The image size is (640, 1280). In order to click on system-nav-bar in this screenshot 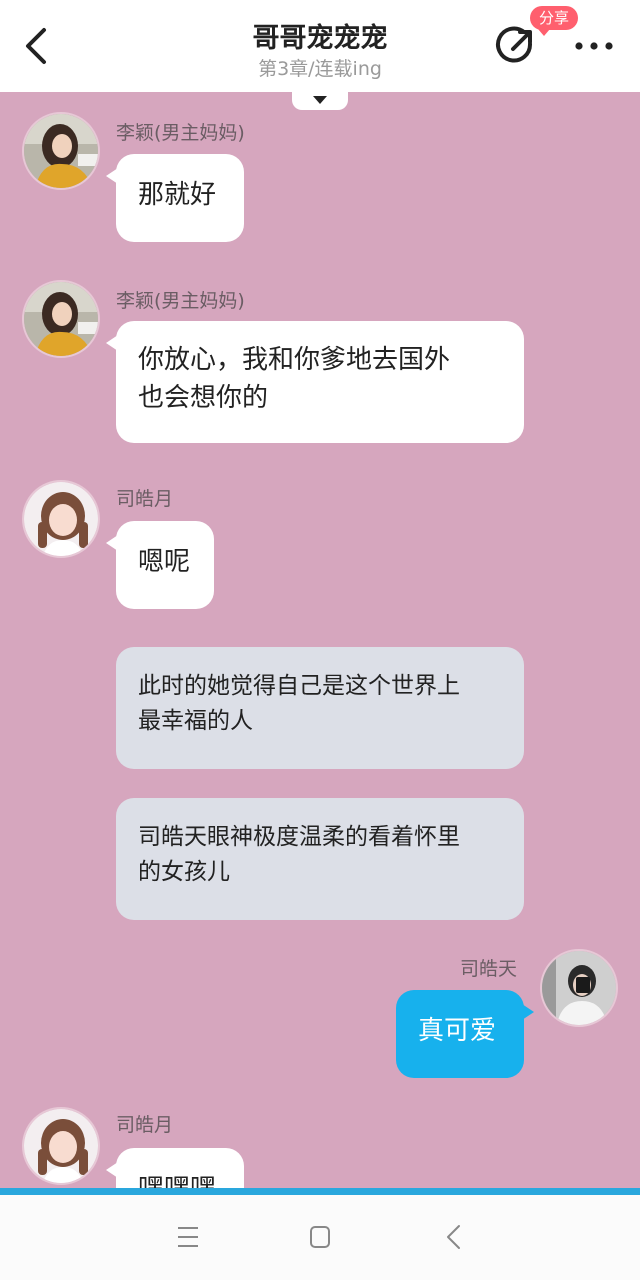, I will do `click(320, 1237)`.